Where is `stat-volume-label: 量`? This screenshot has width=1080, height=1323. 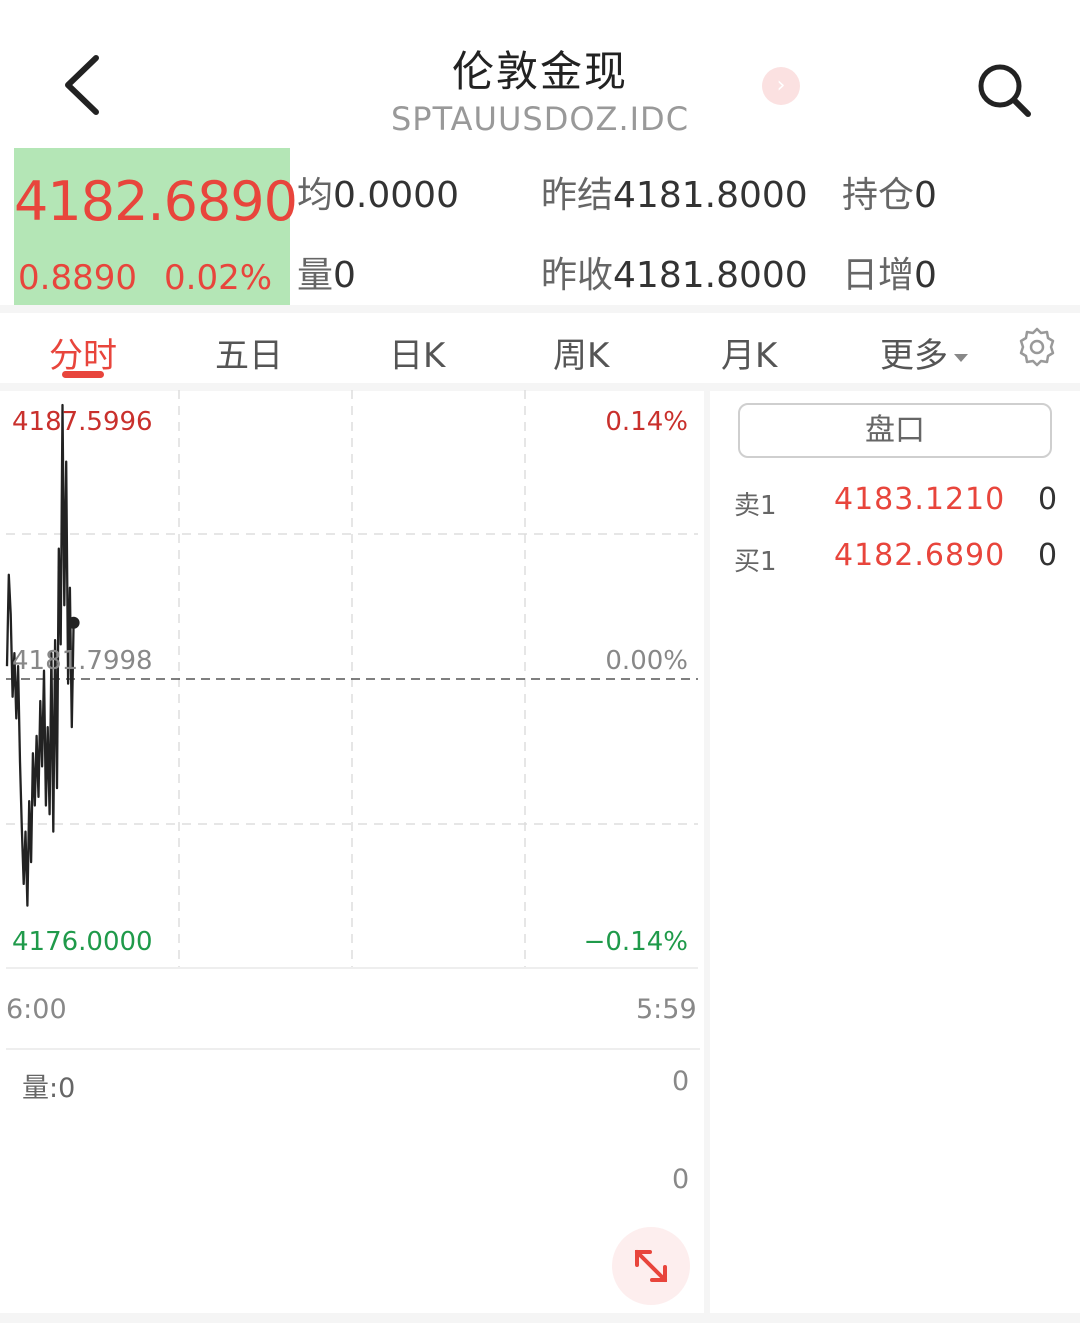
stat-volume-label: 量 is located at coordinates (315, 275).